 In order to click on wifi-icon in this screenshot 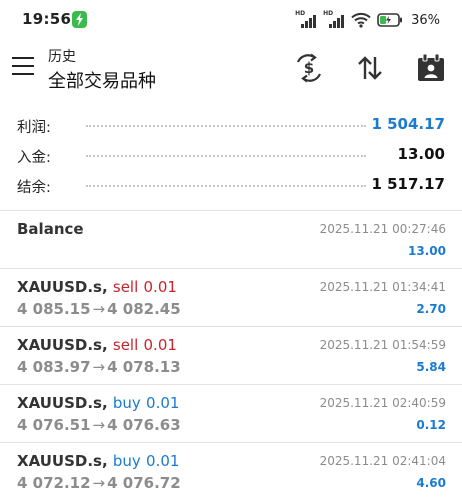, I will do `click(361, 20)`.